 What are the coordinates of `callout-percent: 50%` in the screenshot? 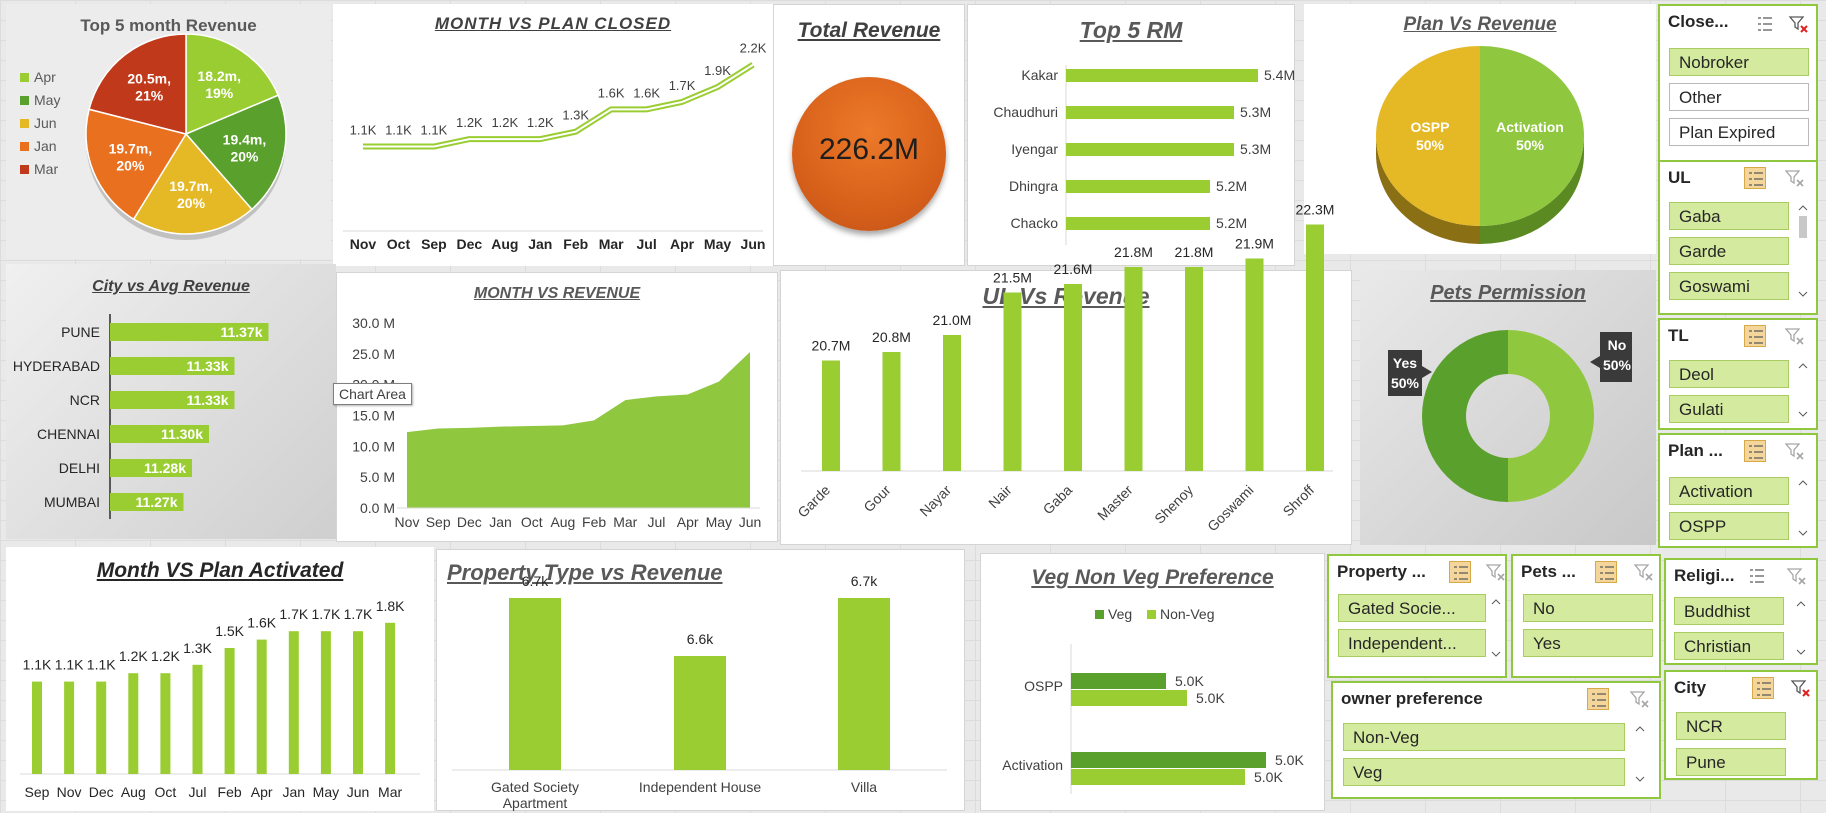 It's located at (1617, 365).